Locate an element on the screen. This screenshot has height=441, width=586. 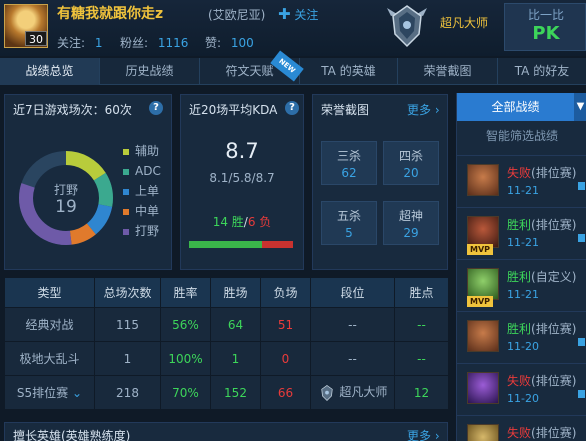
role-legend: 辅助 ADC 上单 中单 打野 is located at coordinates (142, 191).